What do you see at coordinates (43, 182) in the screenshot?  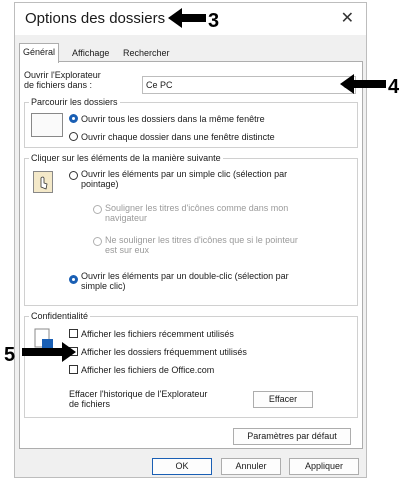 I see `pointer-hand-icon` at bounding box center [43, 182].